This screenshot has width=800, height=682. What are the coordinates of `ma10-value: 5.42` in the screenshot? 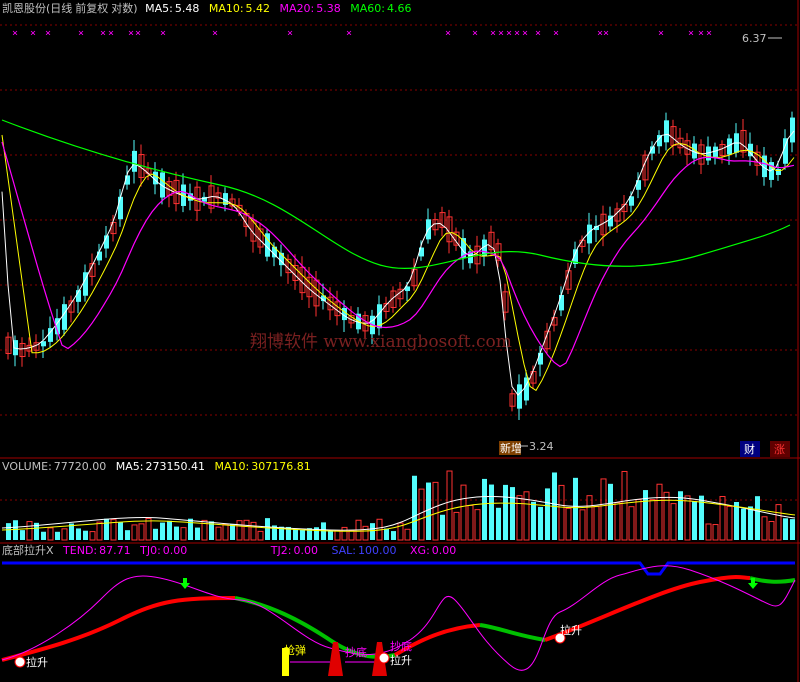 It's located at (258, 8).